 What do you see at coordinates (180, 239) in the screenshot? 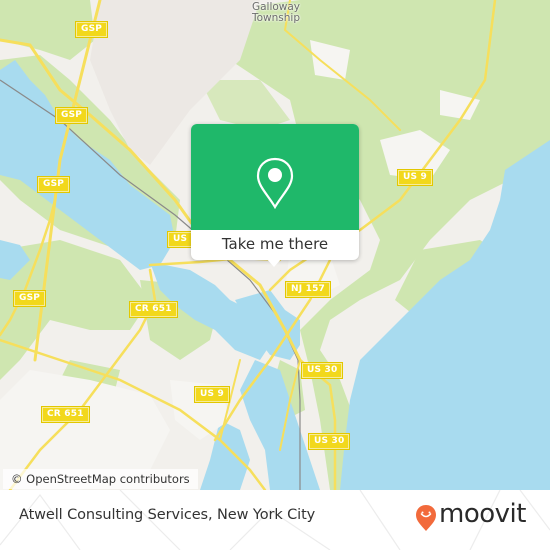
I see `road-shield-us: US` at bounding box center [180, 239].